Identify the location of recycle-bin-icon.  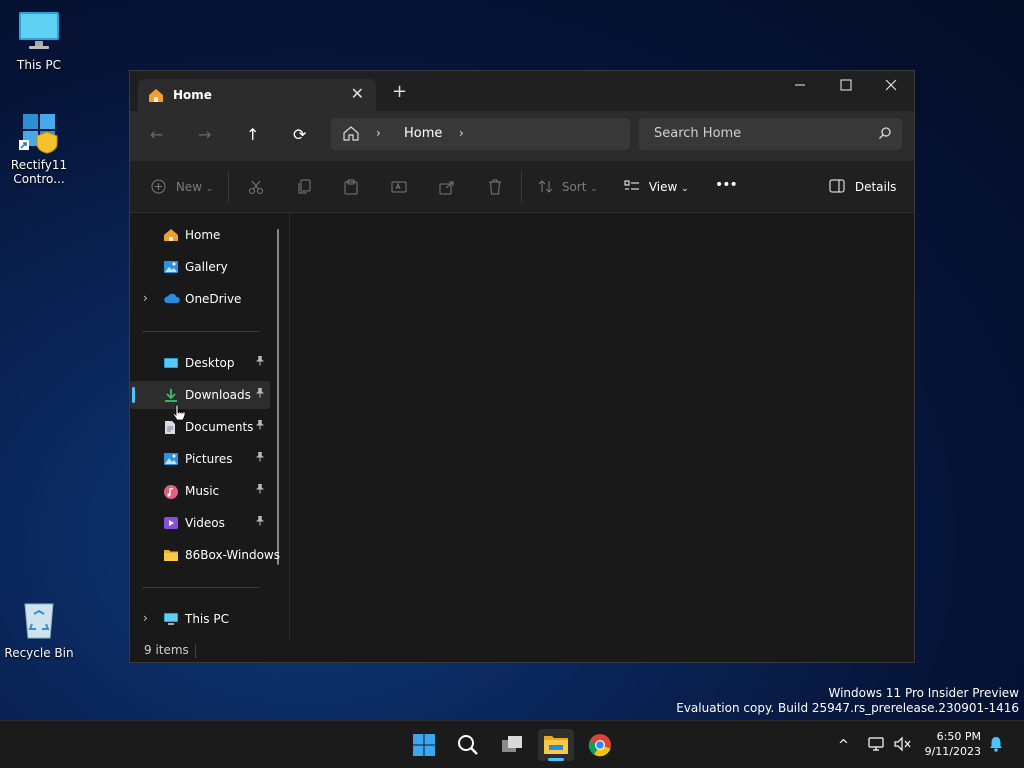
(39, 620).